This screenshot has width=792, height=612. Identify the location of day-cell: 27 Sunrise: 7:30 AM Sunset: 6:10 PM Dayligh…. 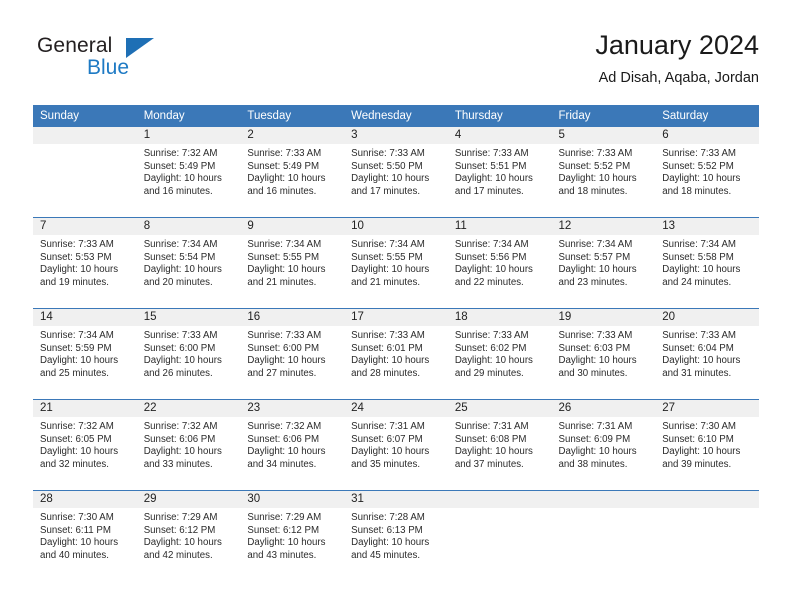
(707, 445).